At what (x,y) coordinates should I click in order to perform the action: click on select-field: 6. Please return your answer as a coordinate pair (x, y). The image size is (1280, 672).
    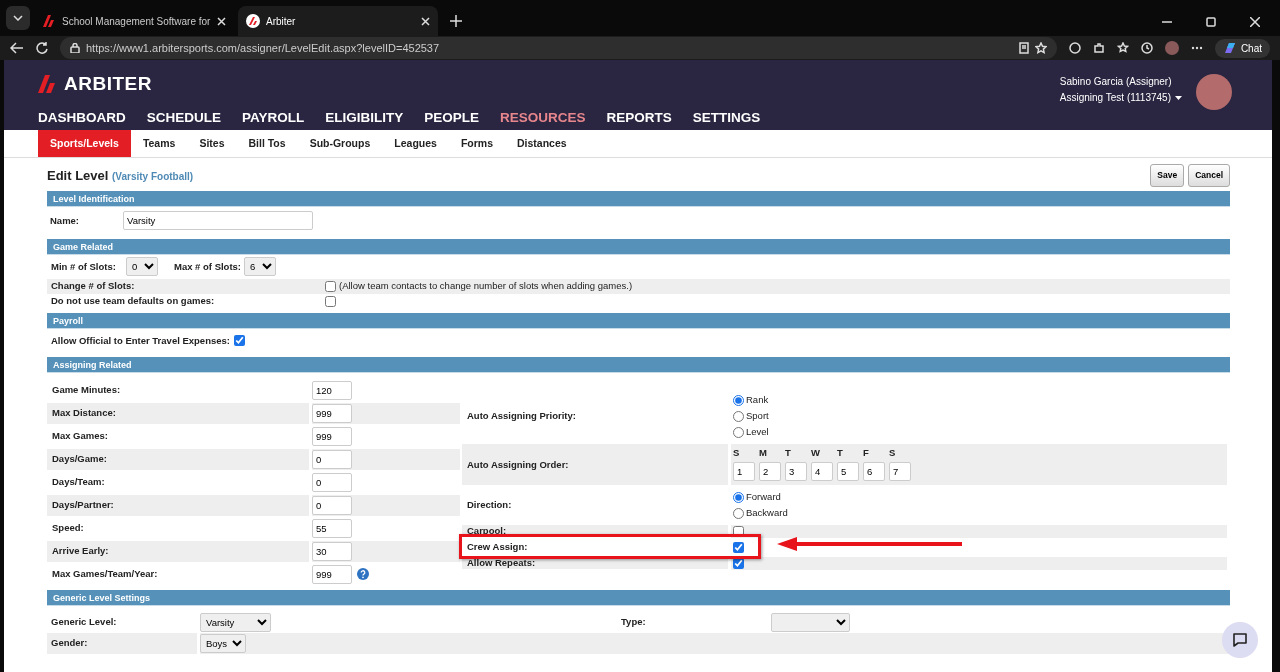
    Looking at the image, I should click on (260, 267).